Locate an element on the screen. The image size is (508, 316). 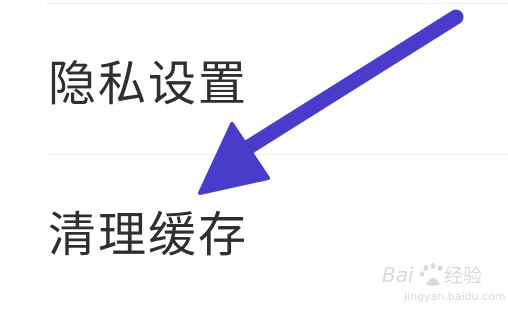
watermark-url: jingyan.baidu.com is located at coordinates (455, 296).